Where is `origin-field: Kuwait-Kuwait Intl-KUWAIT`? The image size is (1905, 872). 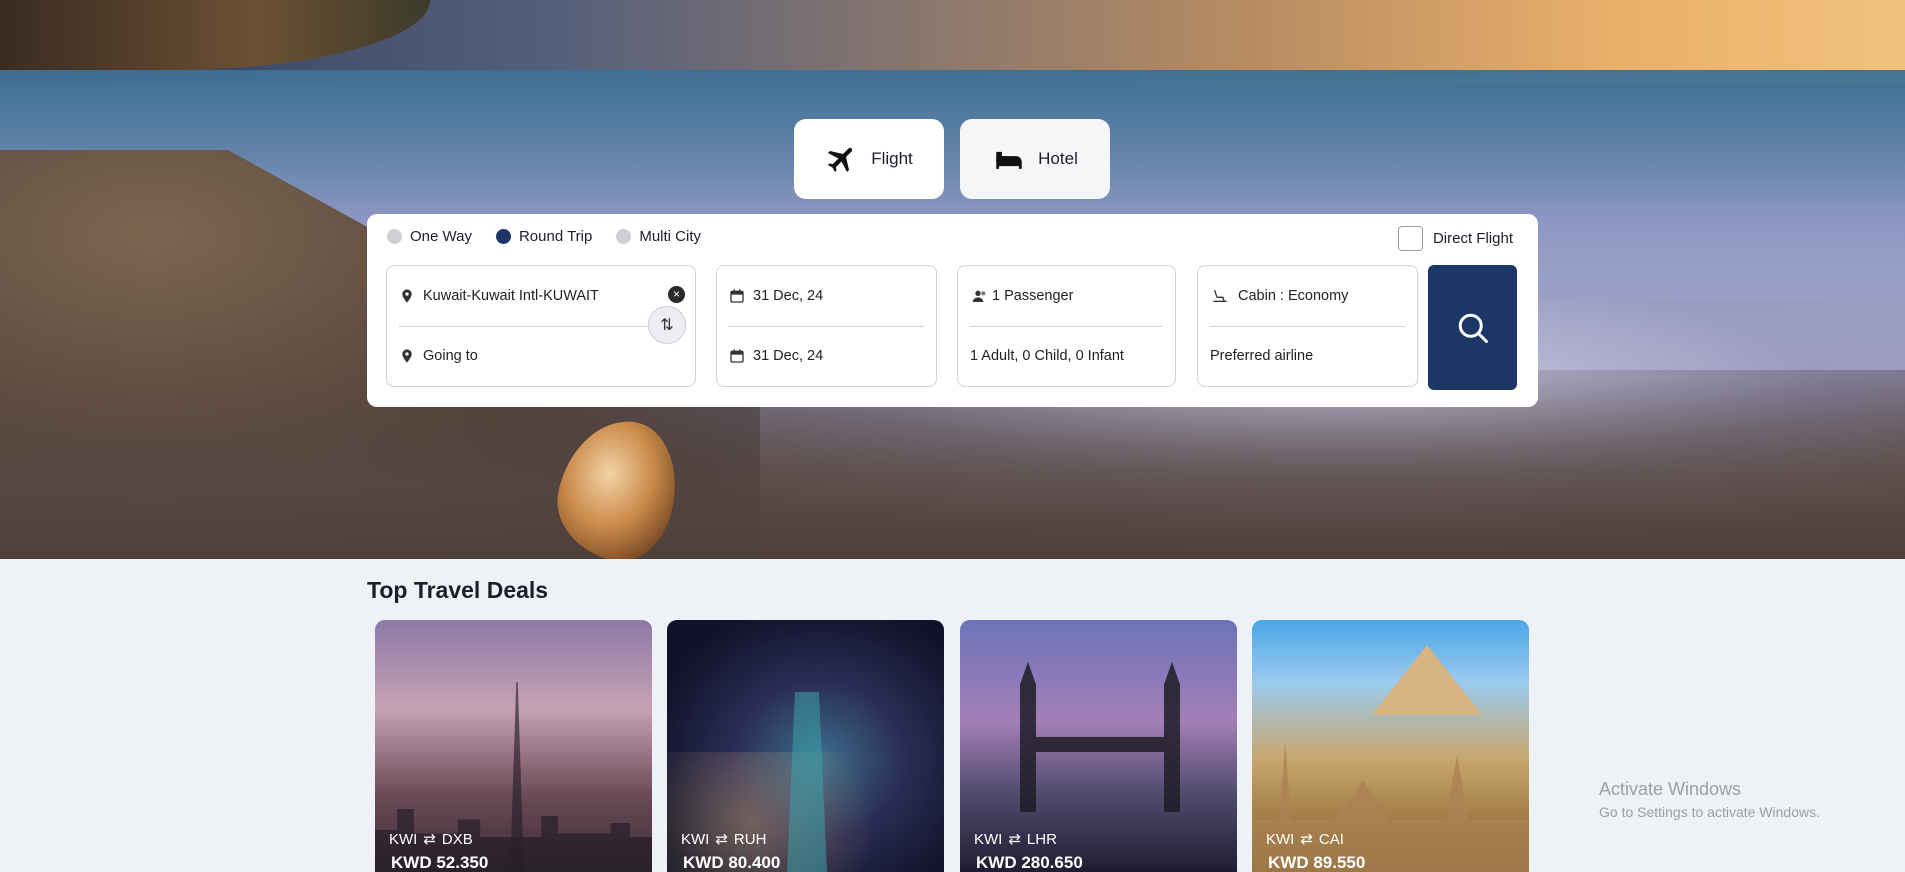
origin-field: Kuwait-Kuwait Intl-KUWAIT is located at coordinates (499, 296).